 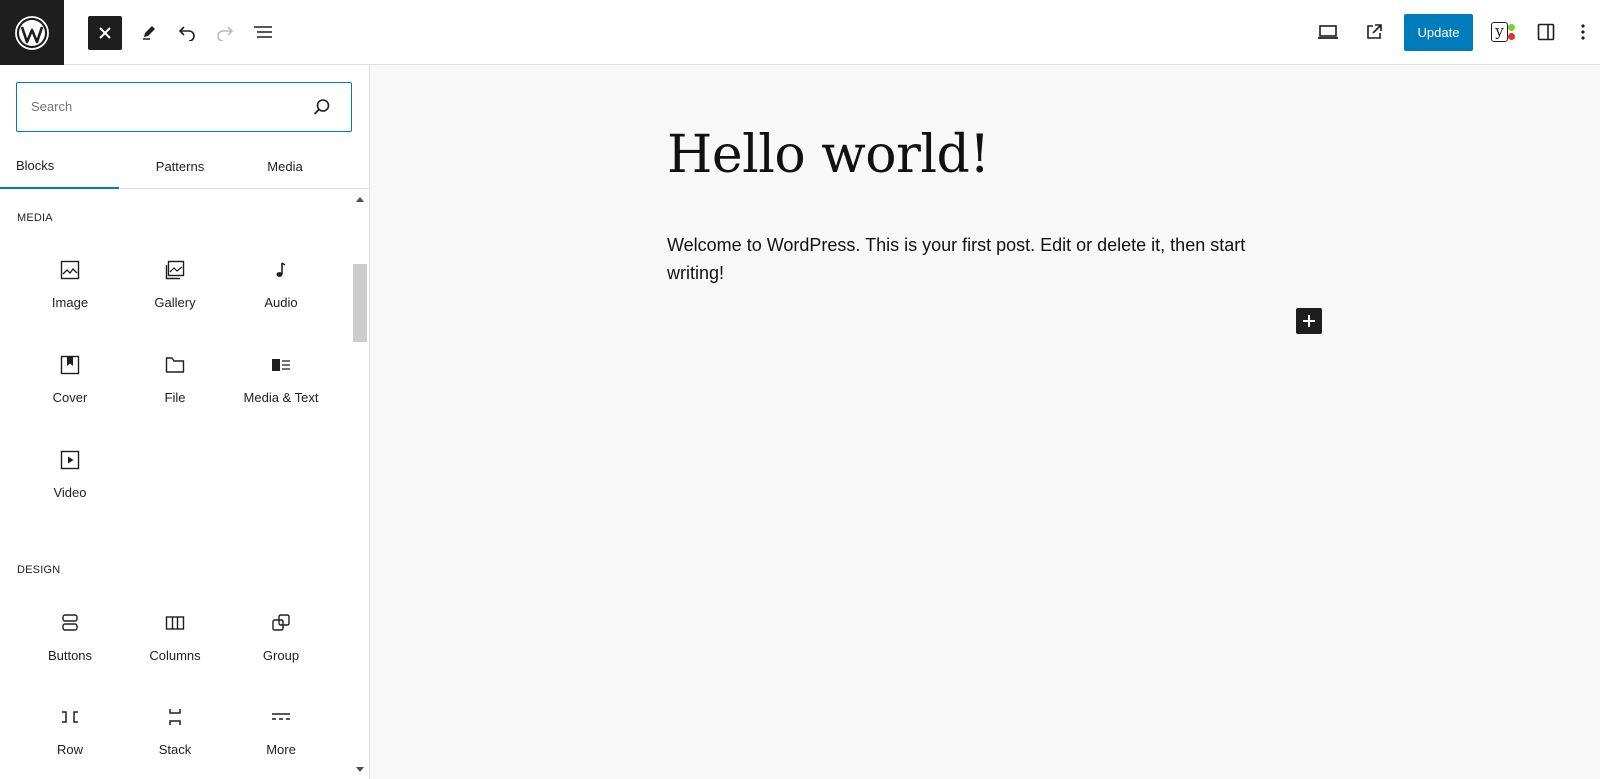 I want to click on undo-icon, so click(x=186, y=33).